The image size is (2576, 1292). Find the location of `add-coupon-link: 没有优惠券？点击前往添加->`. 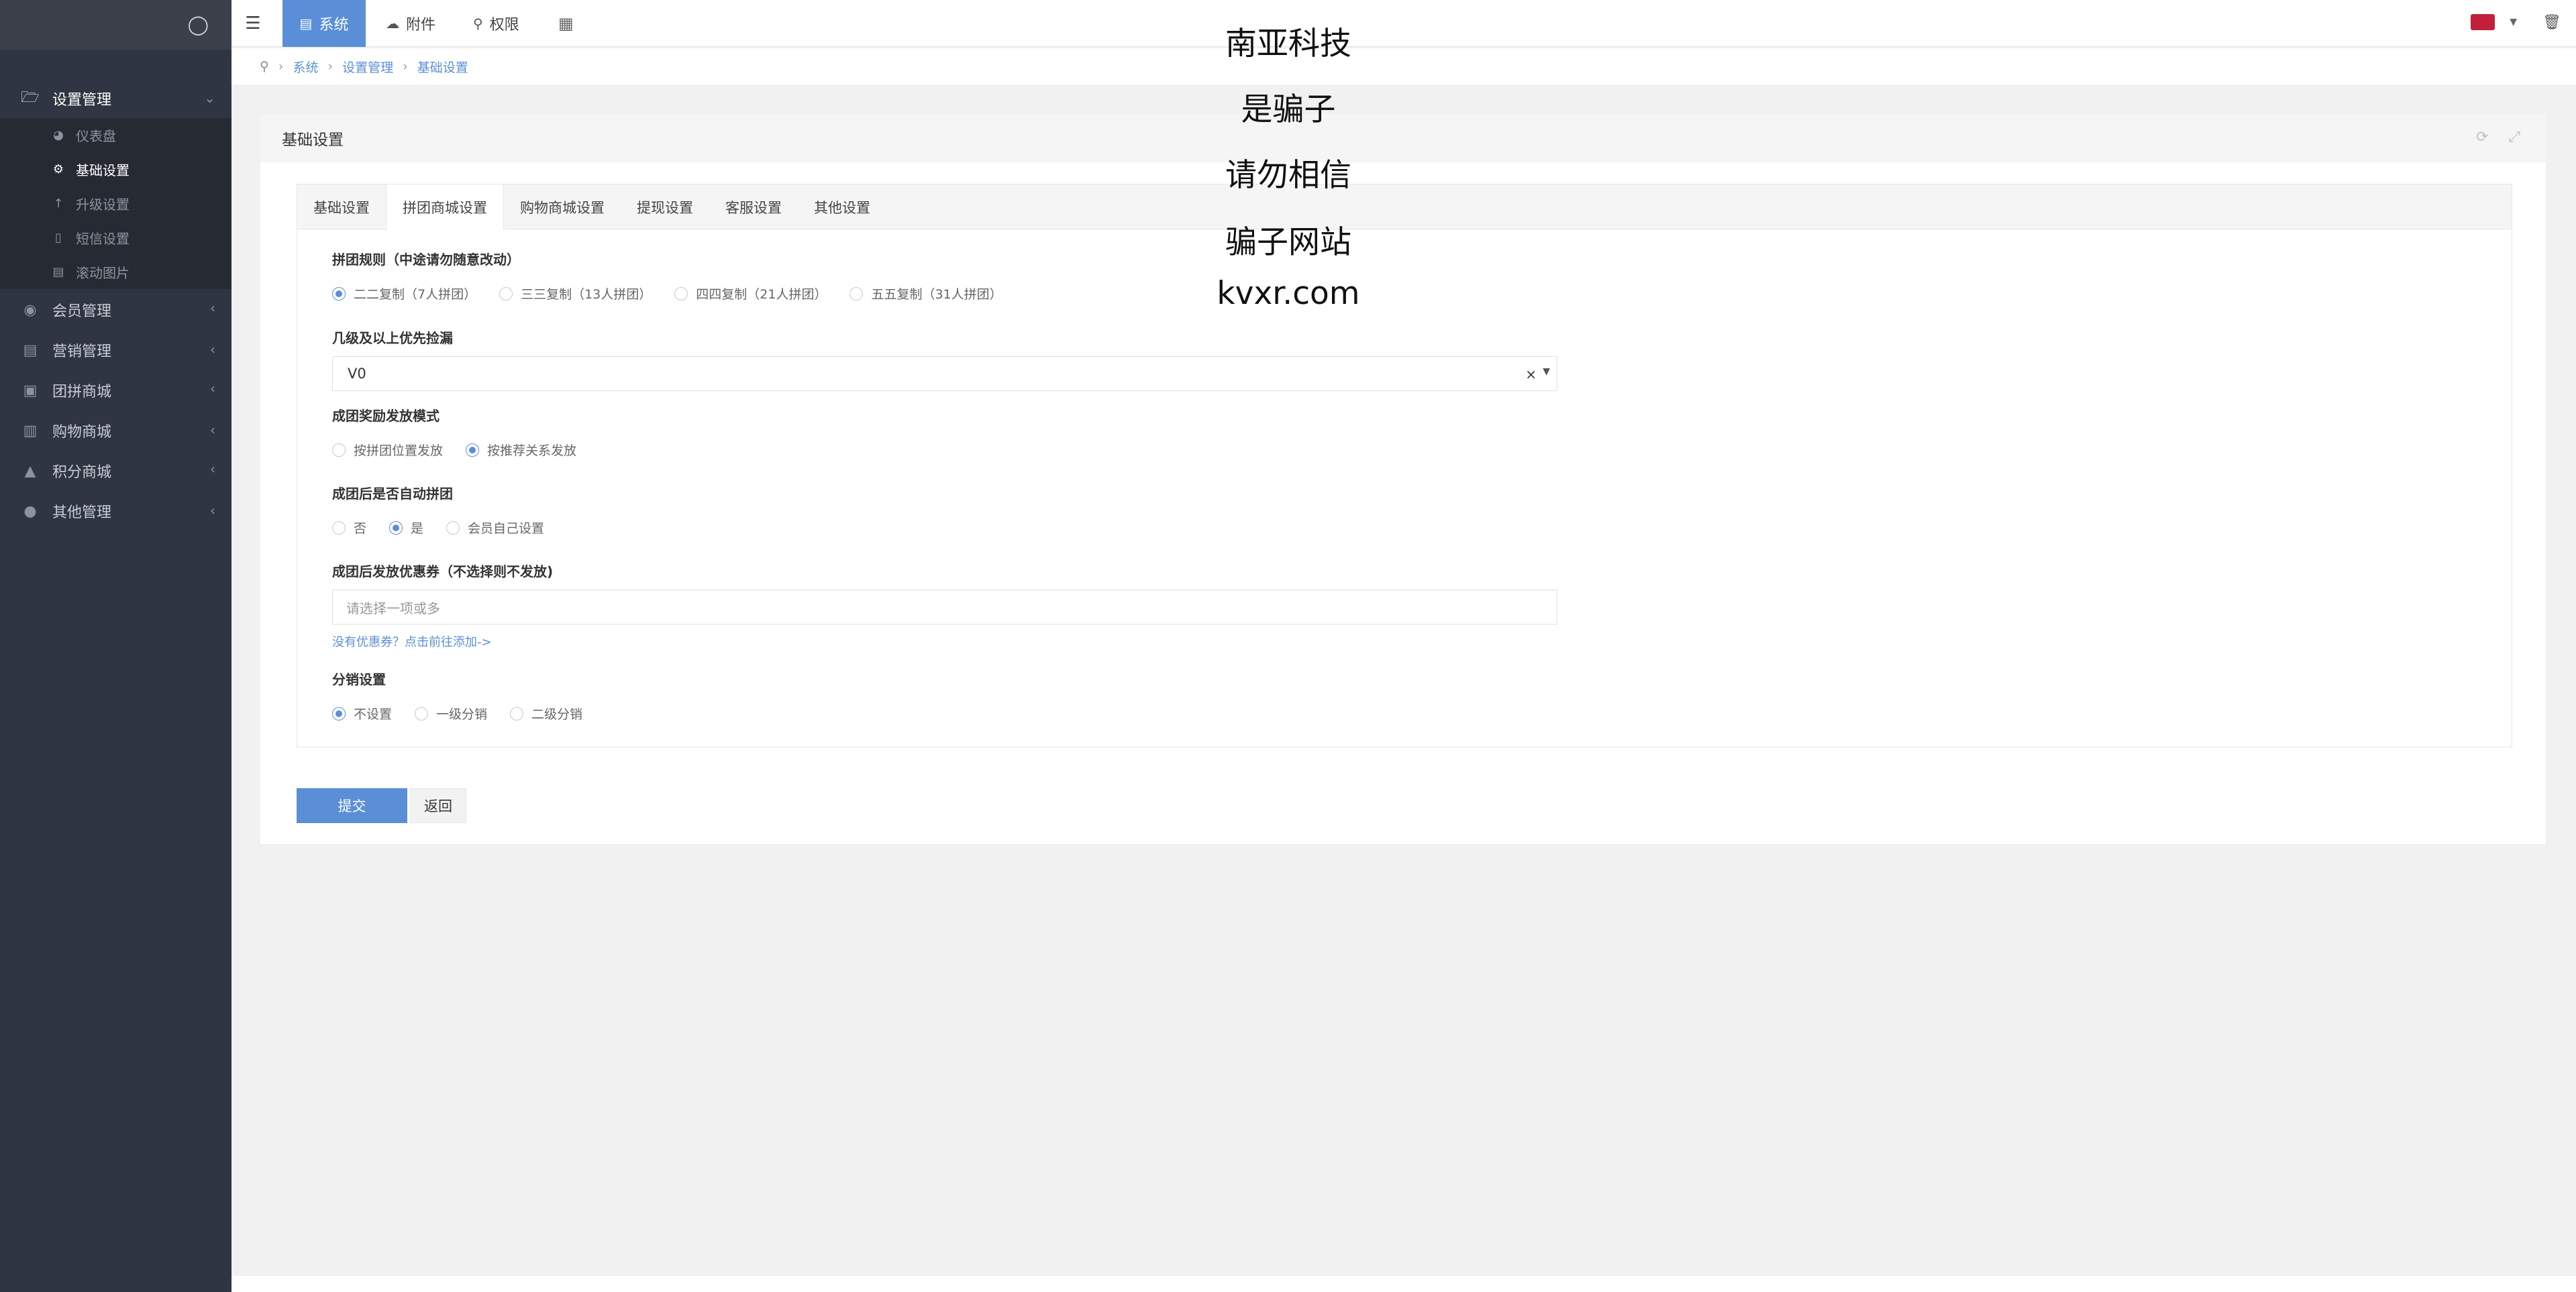

add-coupon-link: 没有优惠券？点击前往添加-> is located at coordinates (944, 641).